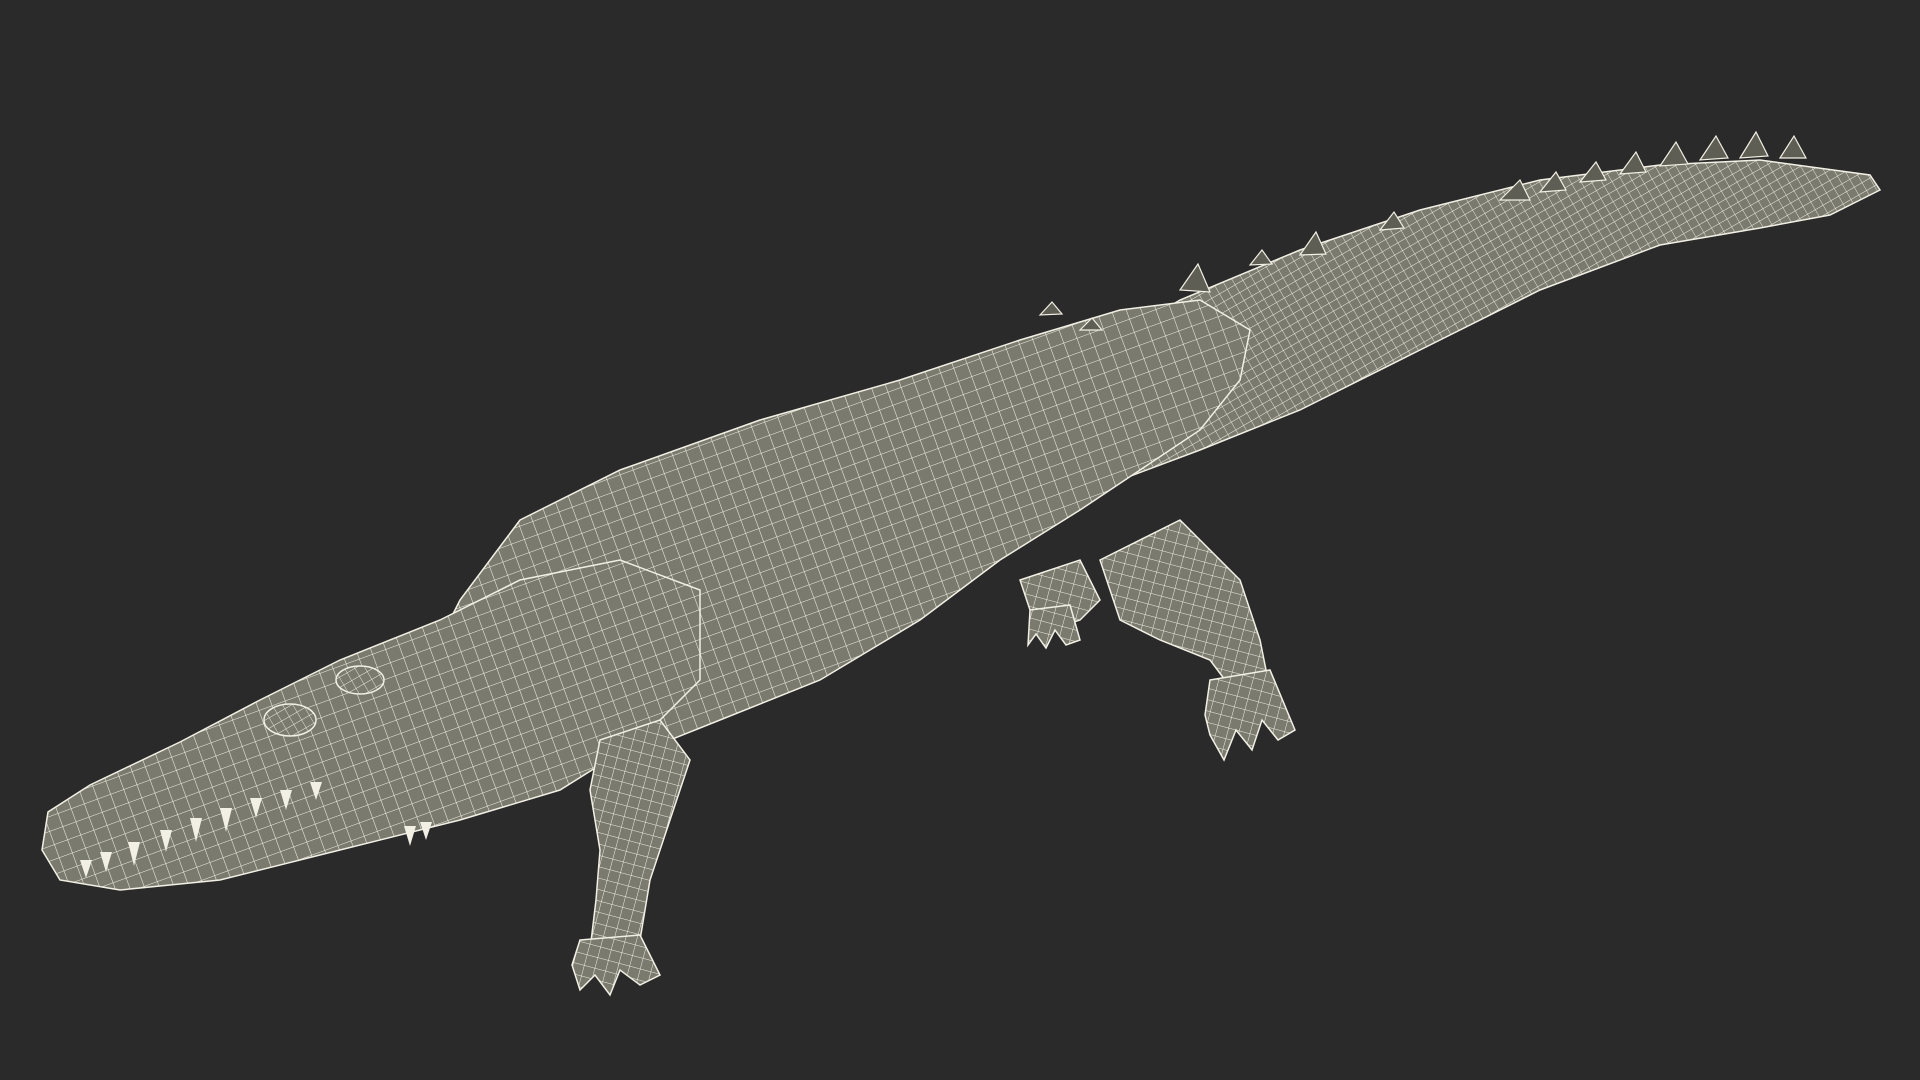 This screenshot has height=1080, width=1920. Describe the element at coordinates (1250, 715) in the screenshot. I see `rear-foot-near` at that location.